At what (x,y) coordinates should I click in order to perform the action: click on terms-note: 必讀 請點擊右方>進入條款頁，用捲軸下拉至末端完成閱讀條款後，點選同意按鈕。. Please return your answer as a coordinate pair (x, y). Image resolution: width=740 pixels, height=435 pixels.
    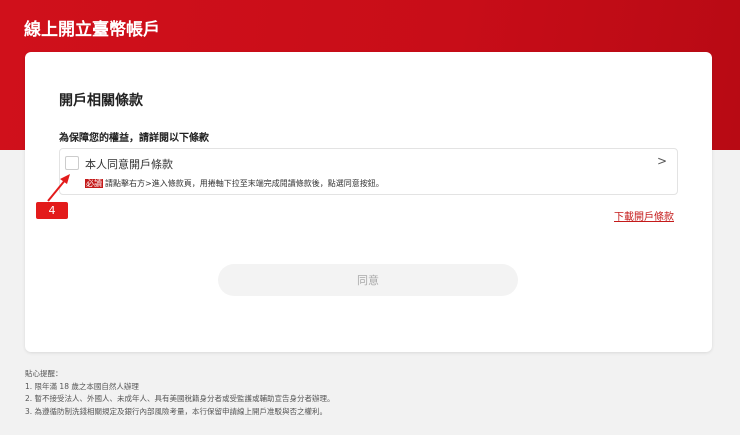
    Looking at the image, I should click on (234, 183).